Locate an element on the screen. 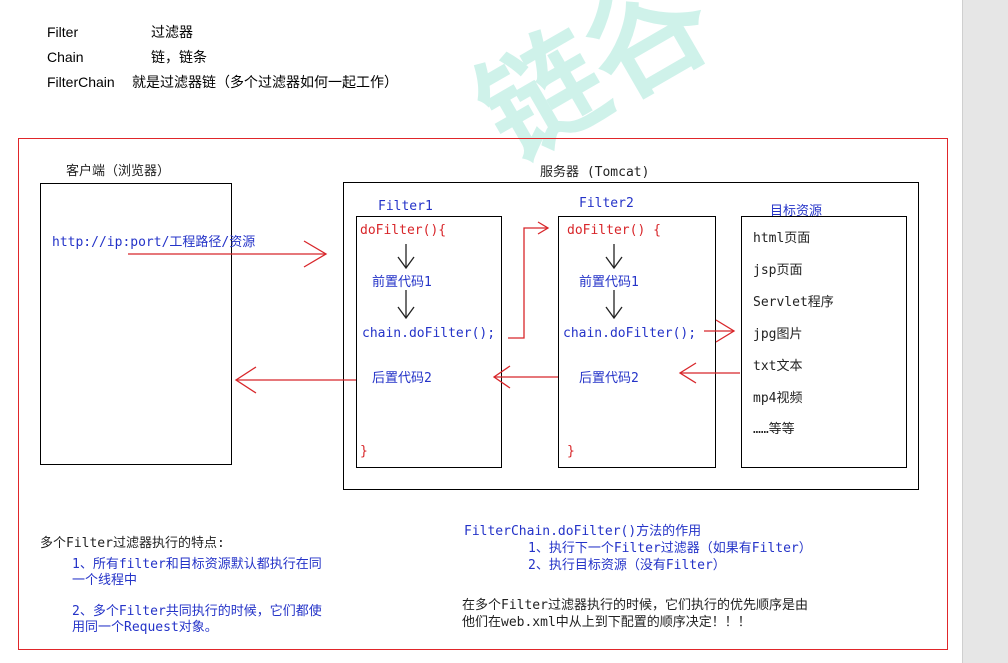 The width and height of the screenshot is (1008, 663). notes-left-title: 多个Filter过滤器执行的特点: is located at coordinates (132, 543).